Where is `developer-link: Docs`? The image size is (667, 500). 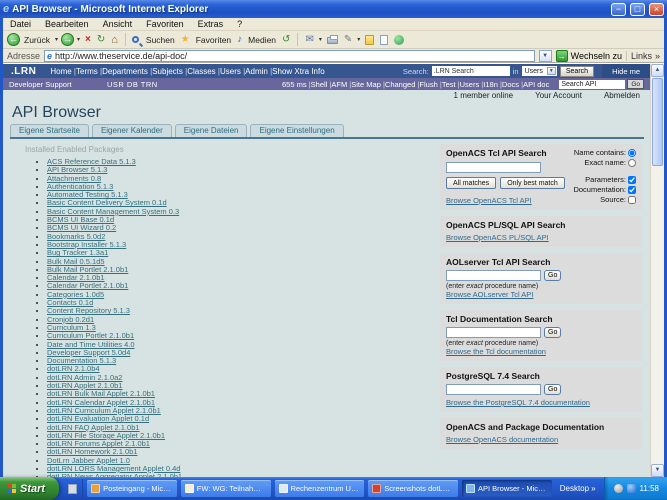
developer-link: Docs is located at coordinates (510, 84).